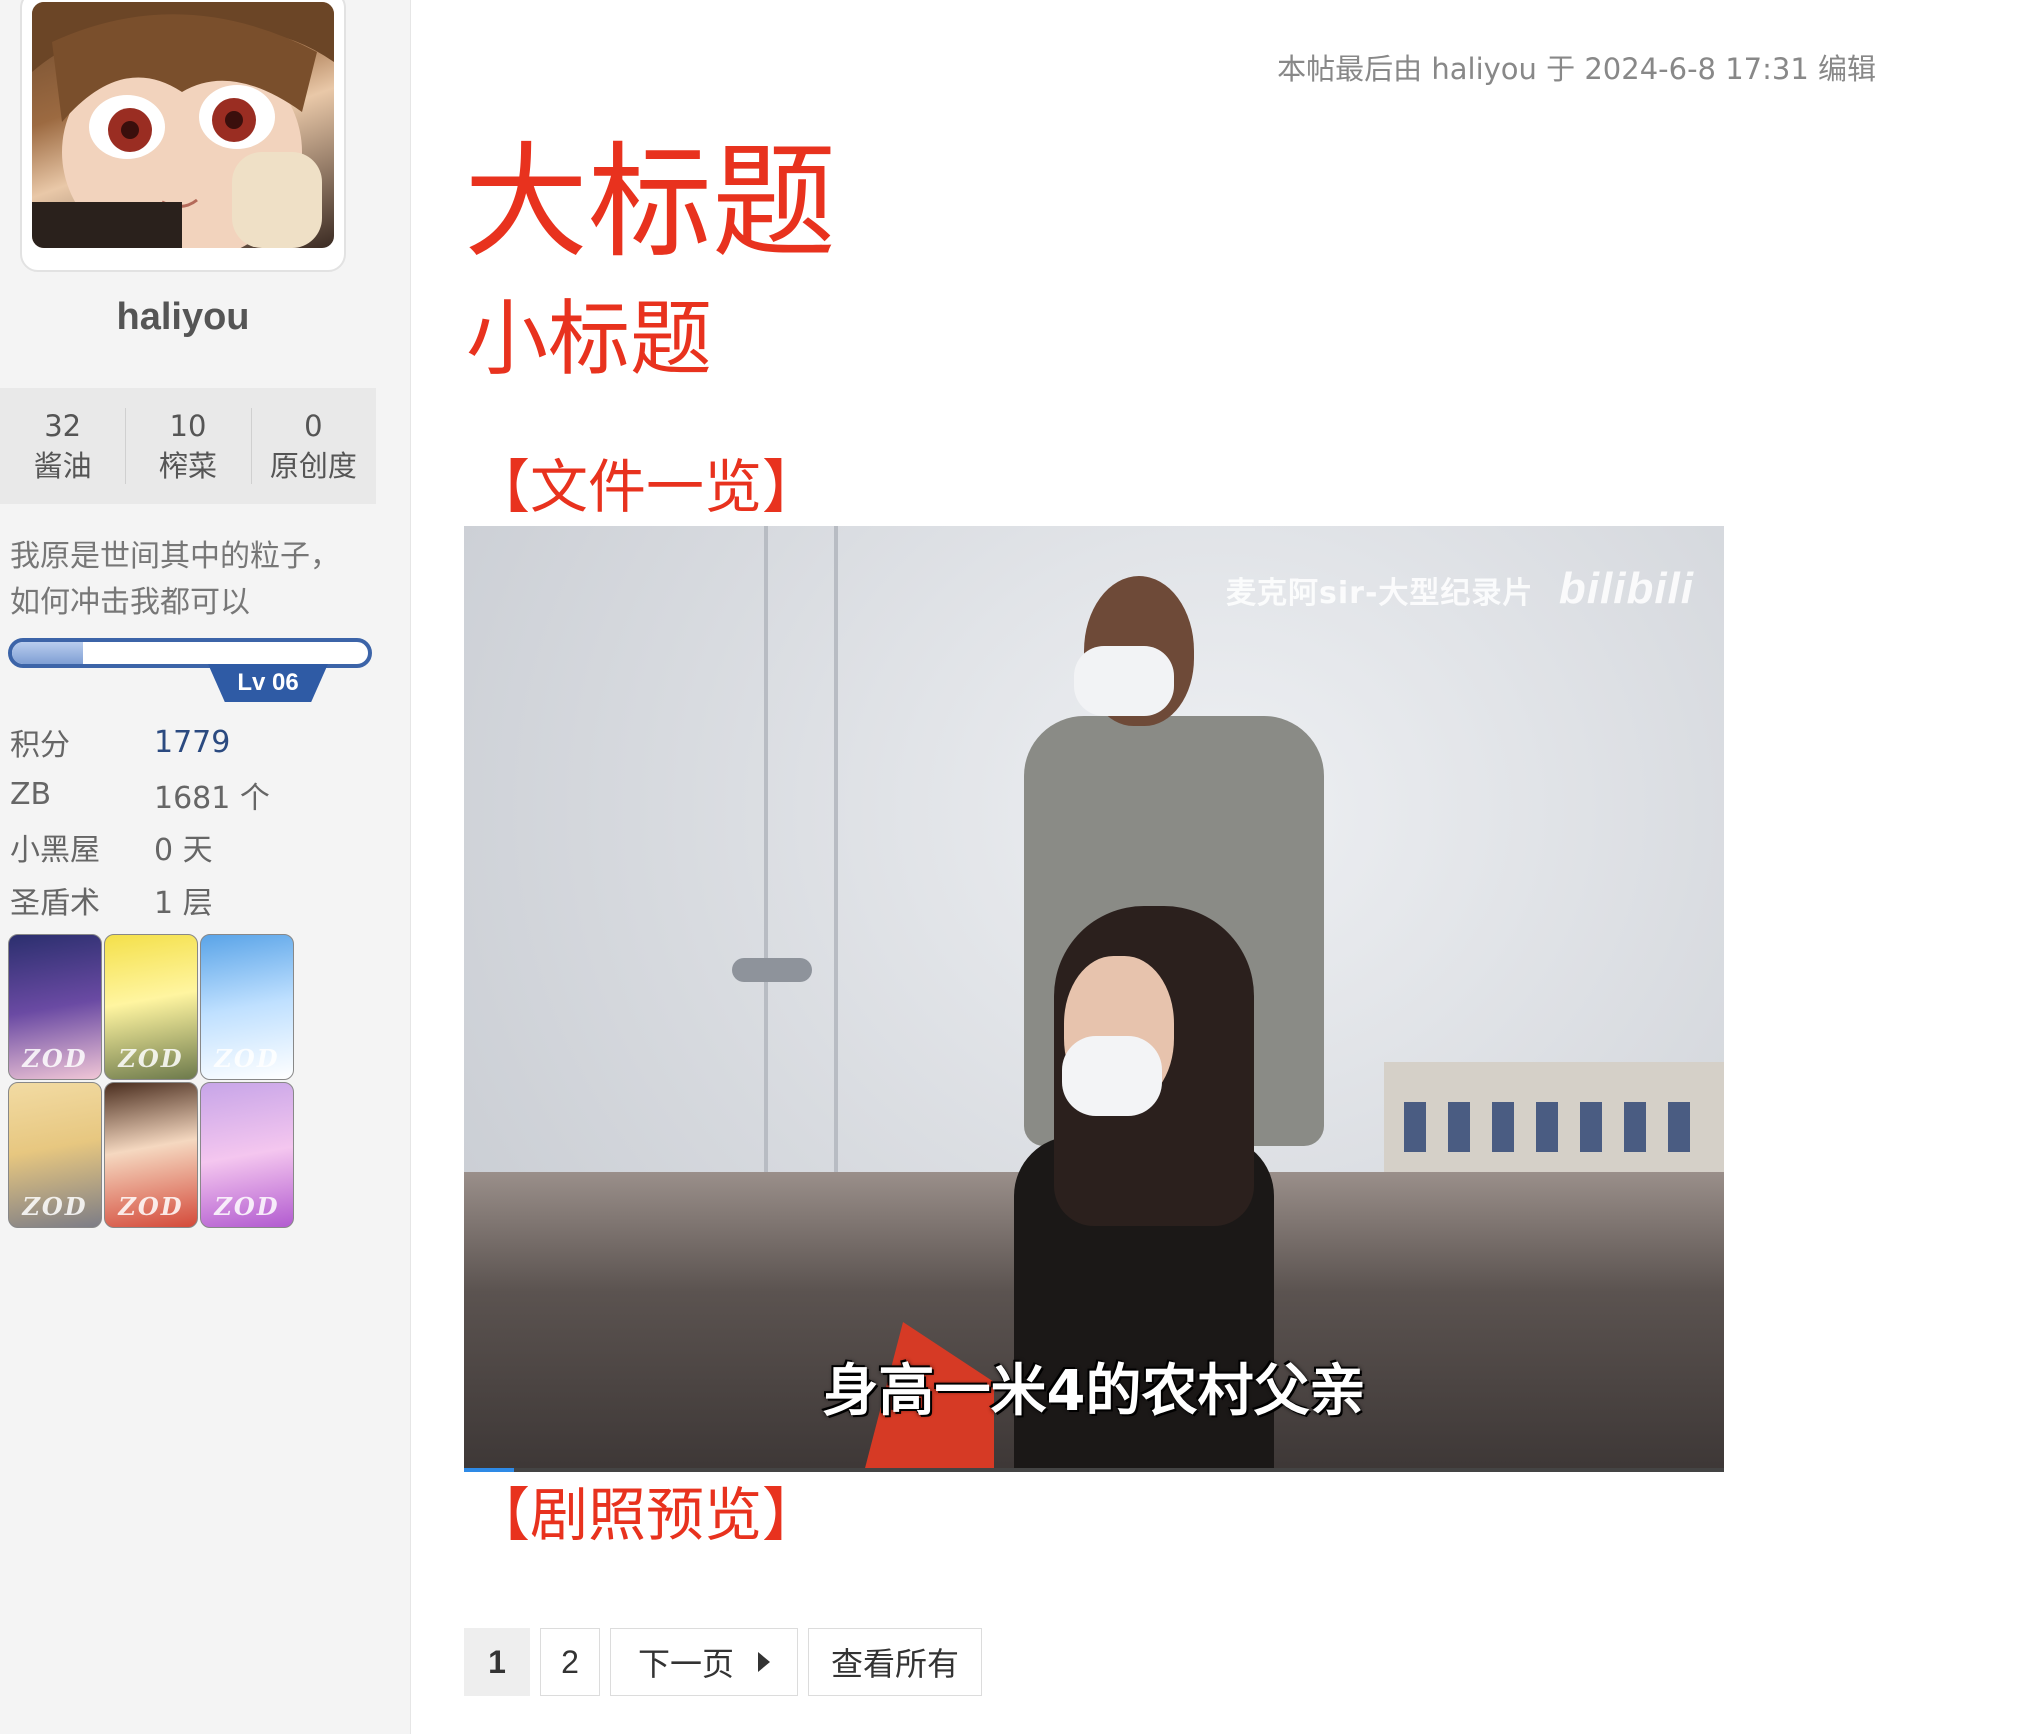  I want to click on info-value-zb: 1681 个, so click(212, 798).